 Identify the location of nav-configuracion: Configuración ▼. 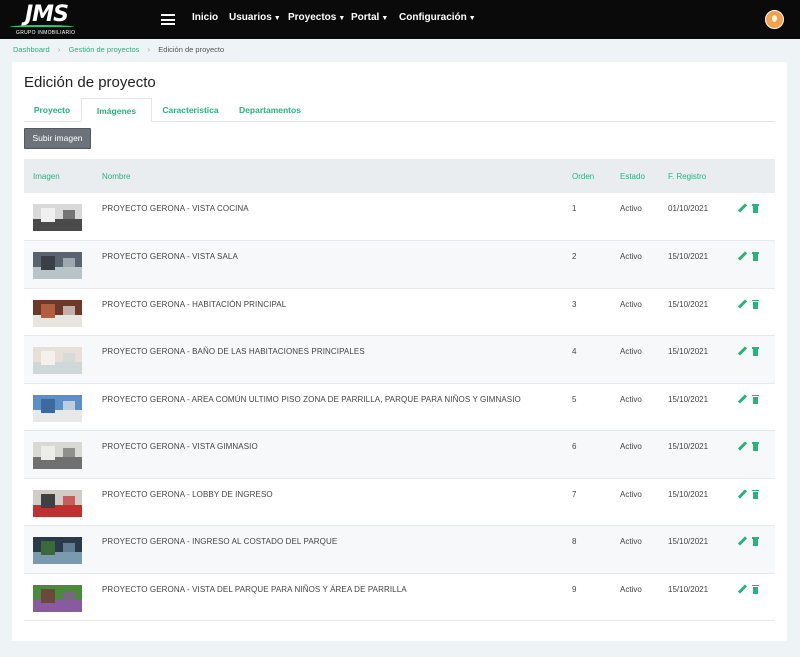
(437, 17).